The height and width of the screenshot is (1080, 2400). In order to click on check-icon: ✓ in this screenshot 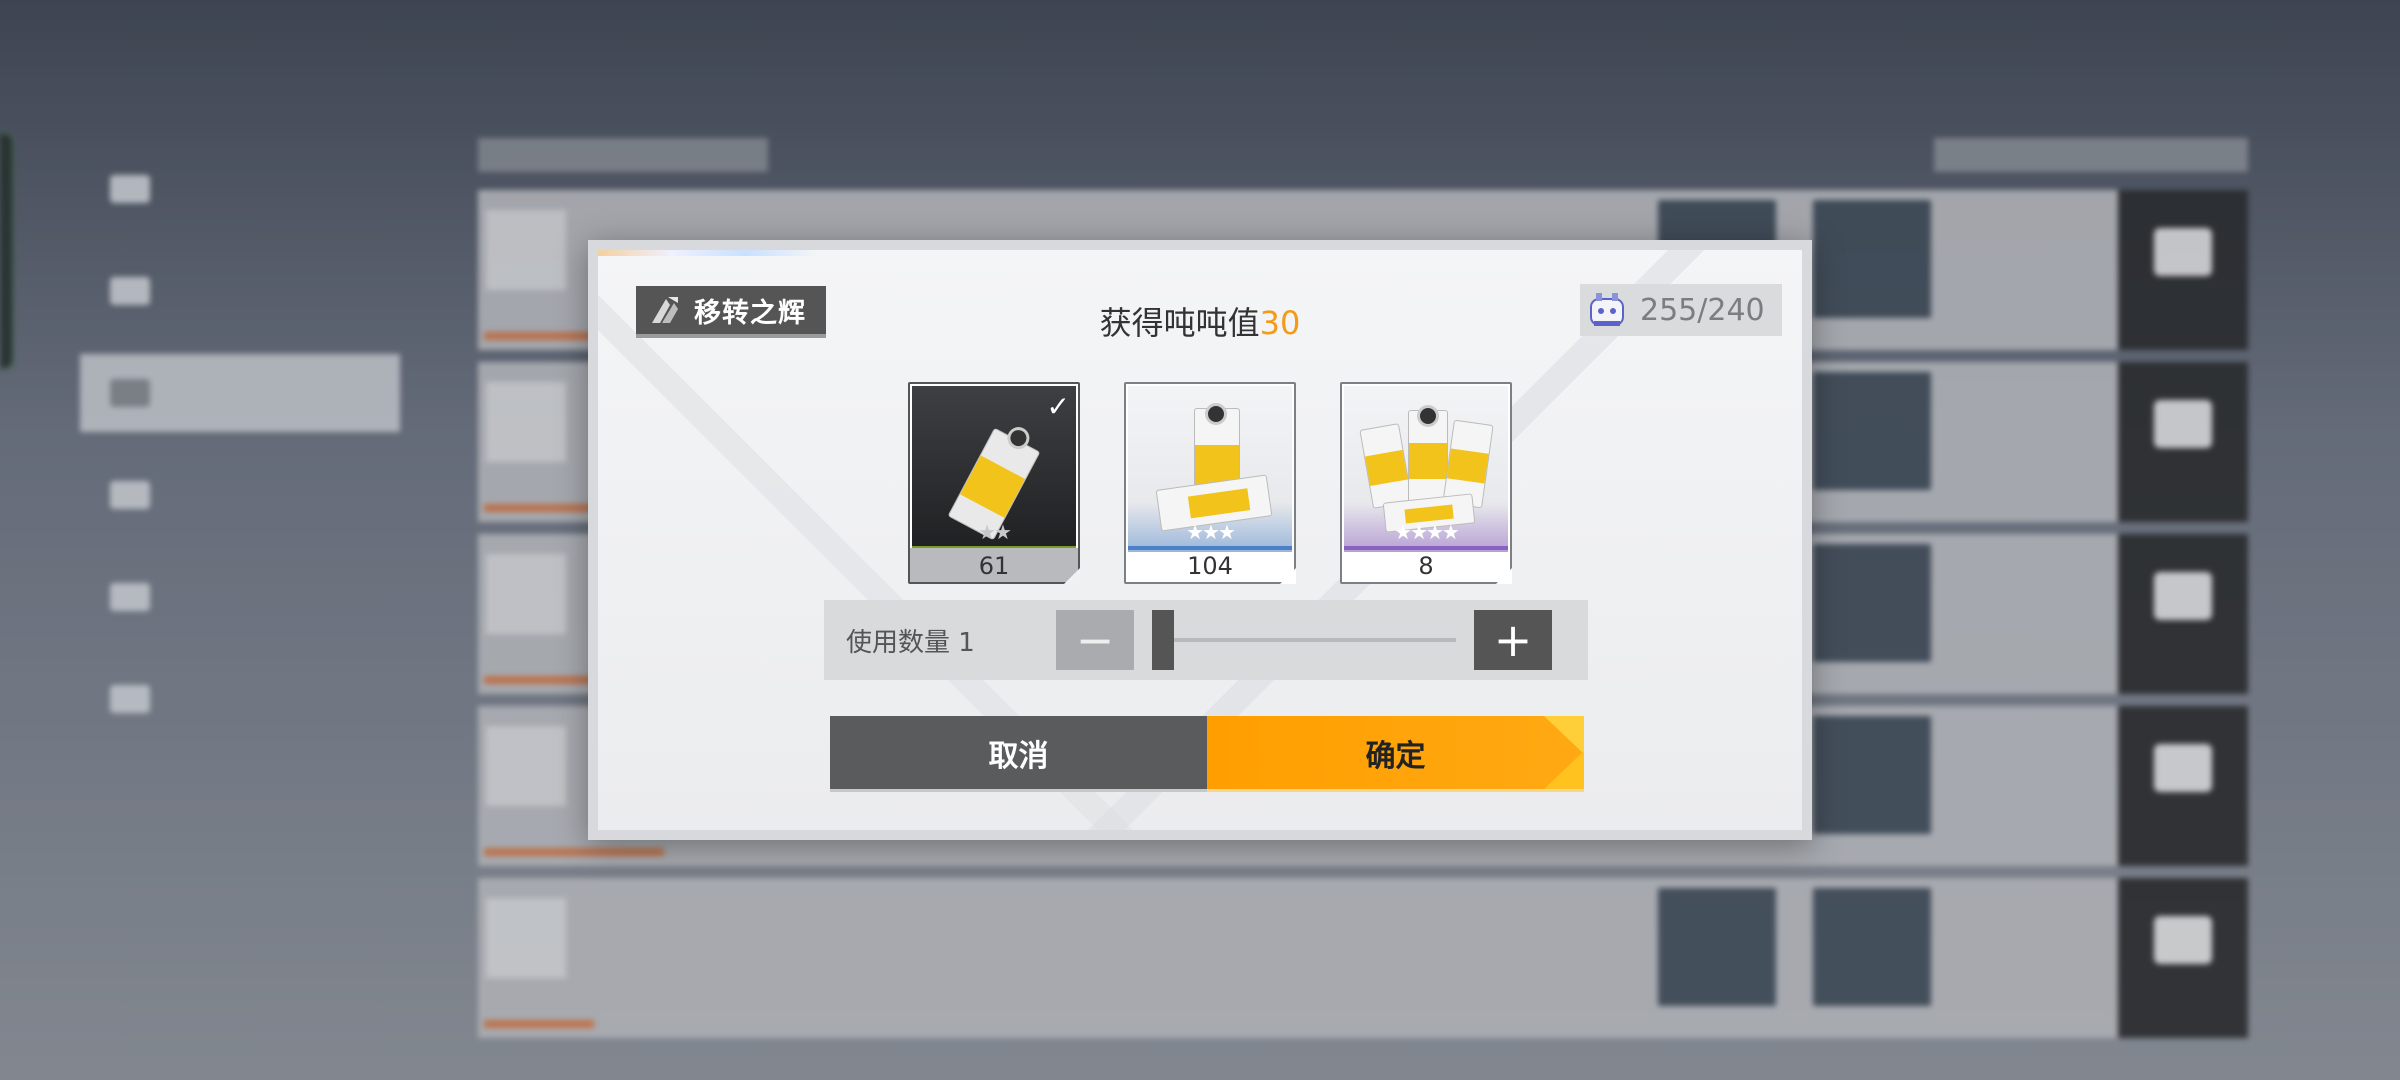, I will do `click(1058, 406)`.